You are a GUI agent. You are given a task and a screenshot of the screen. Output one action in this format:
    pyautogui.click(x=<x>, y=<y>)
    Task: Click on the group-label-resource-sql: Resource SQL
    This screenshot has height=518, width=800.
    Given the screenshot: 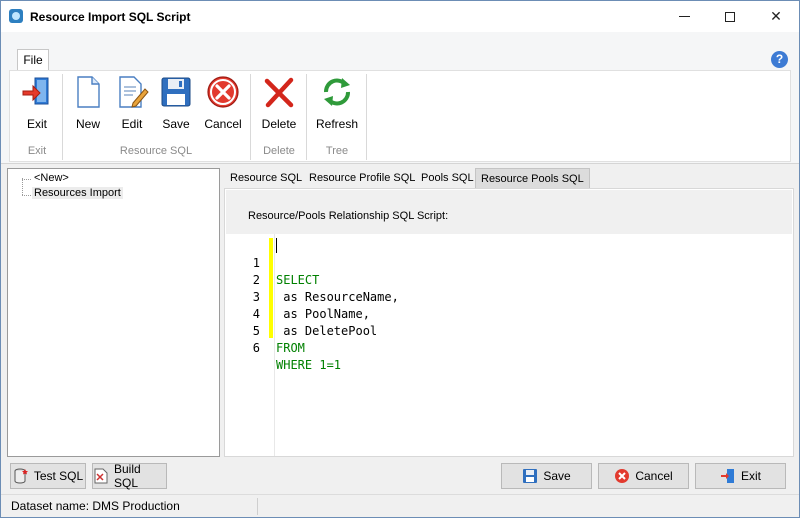 What is the action you would take?
    pyautogui.click(x=156, y=151)
    